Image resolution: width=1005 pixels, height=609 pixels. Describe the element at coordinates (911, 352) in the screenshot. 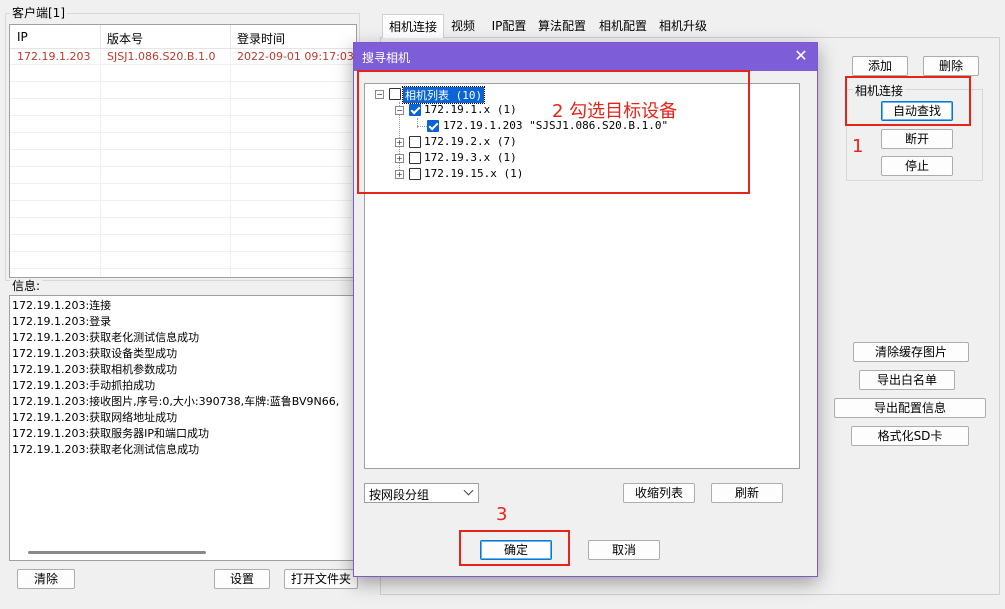

I see `clear-cache-images-button: 清除缓存图片` at that location.